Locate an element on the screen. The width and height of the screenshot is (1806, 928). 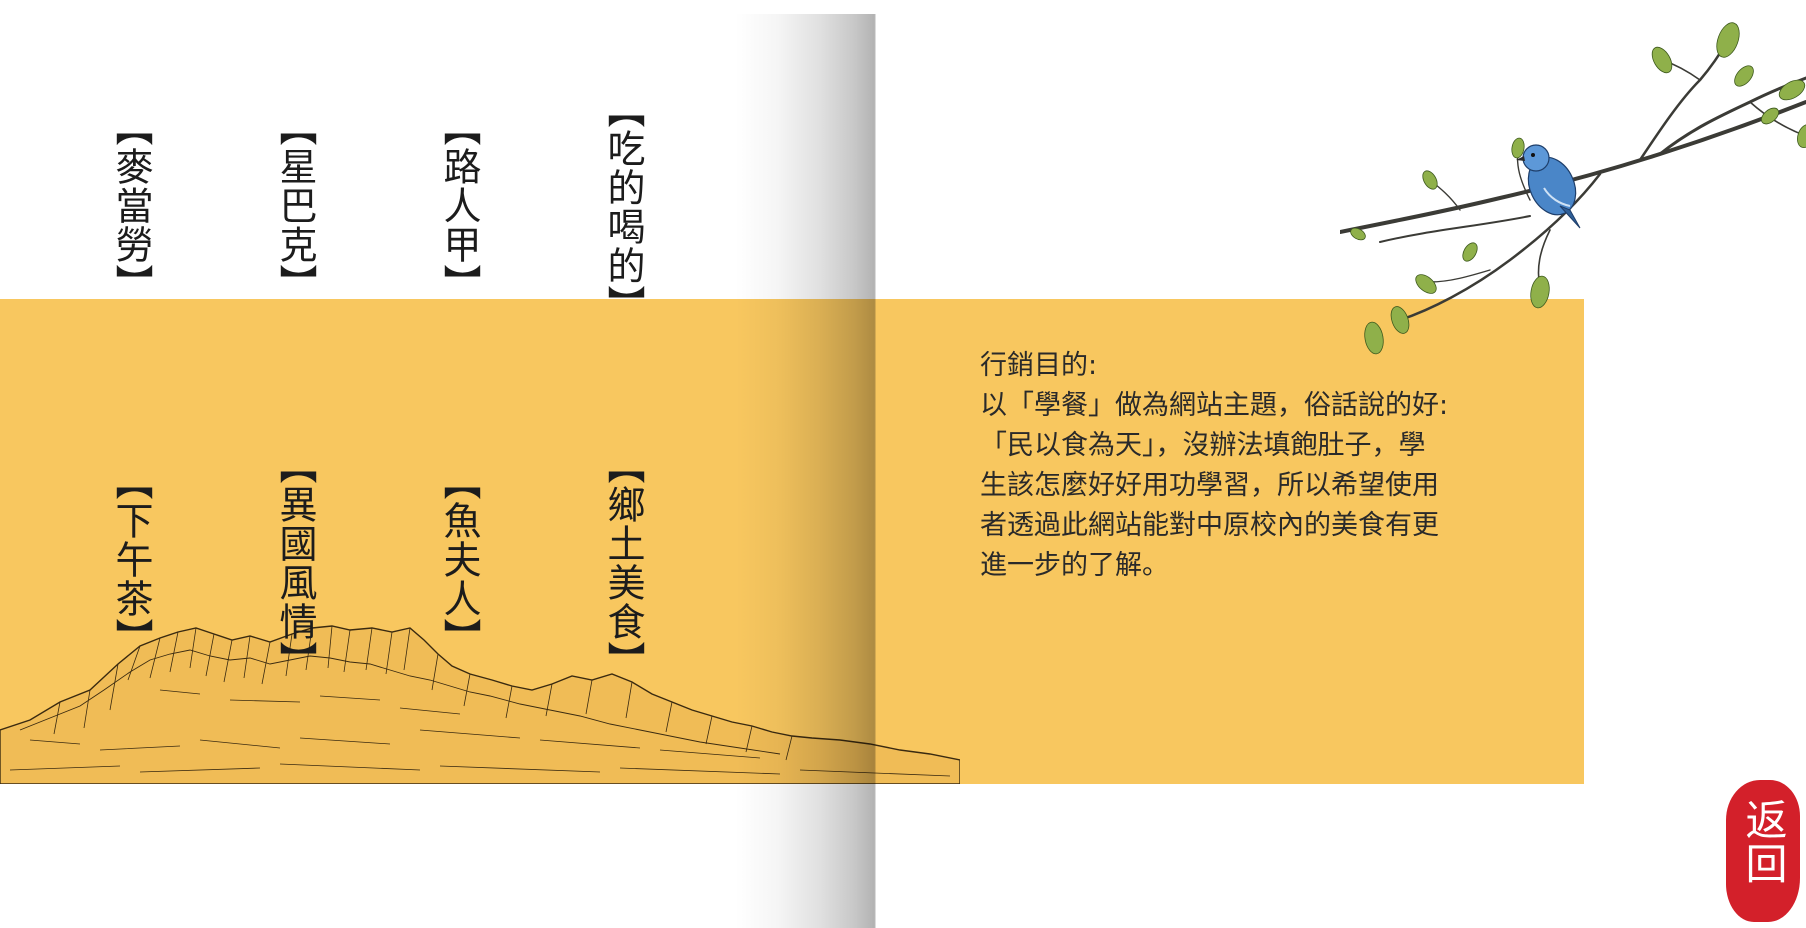
branch-with-bird-illustration is located at coordinates (1573, 188).